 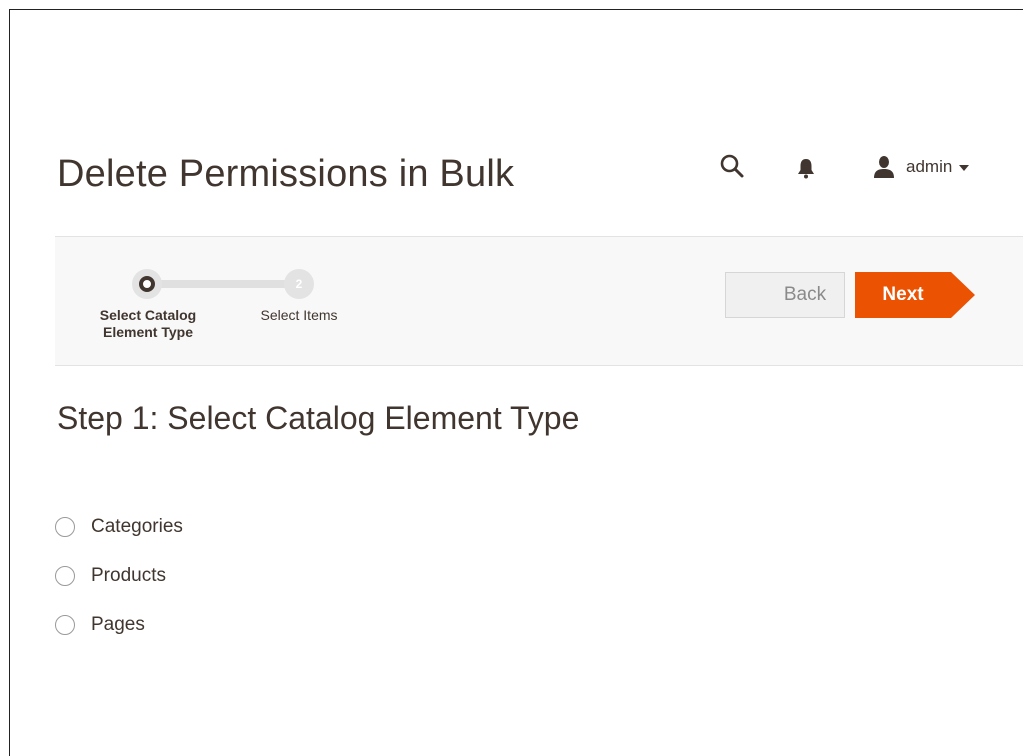 I want to click on option-products: Products, so click(x=119, y=576).